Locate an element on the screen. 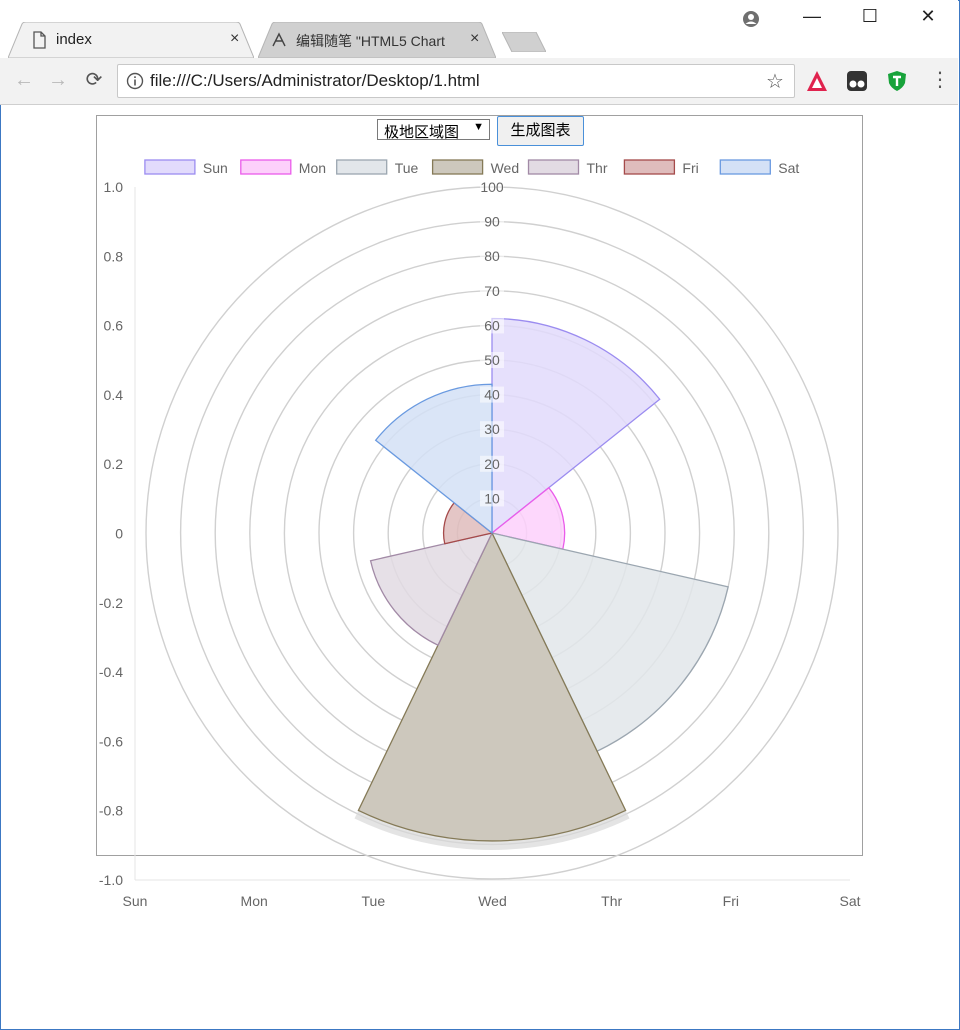 The width and height of the screenshot is (960, 1030). radial-tick-label: 40 is located at coordinates (492, 395).